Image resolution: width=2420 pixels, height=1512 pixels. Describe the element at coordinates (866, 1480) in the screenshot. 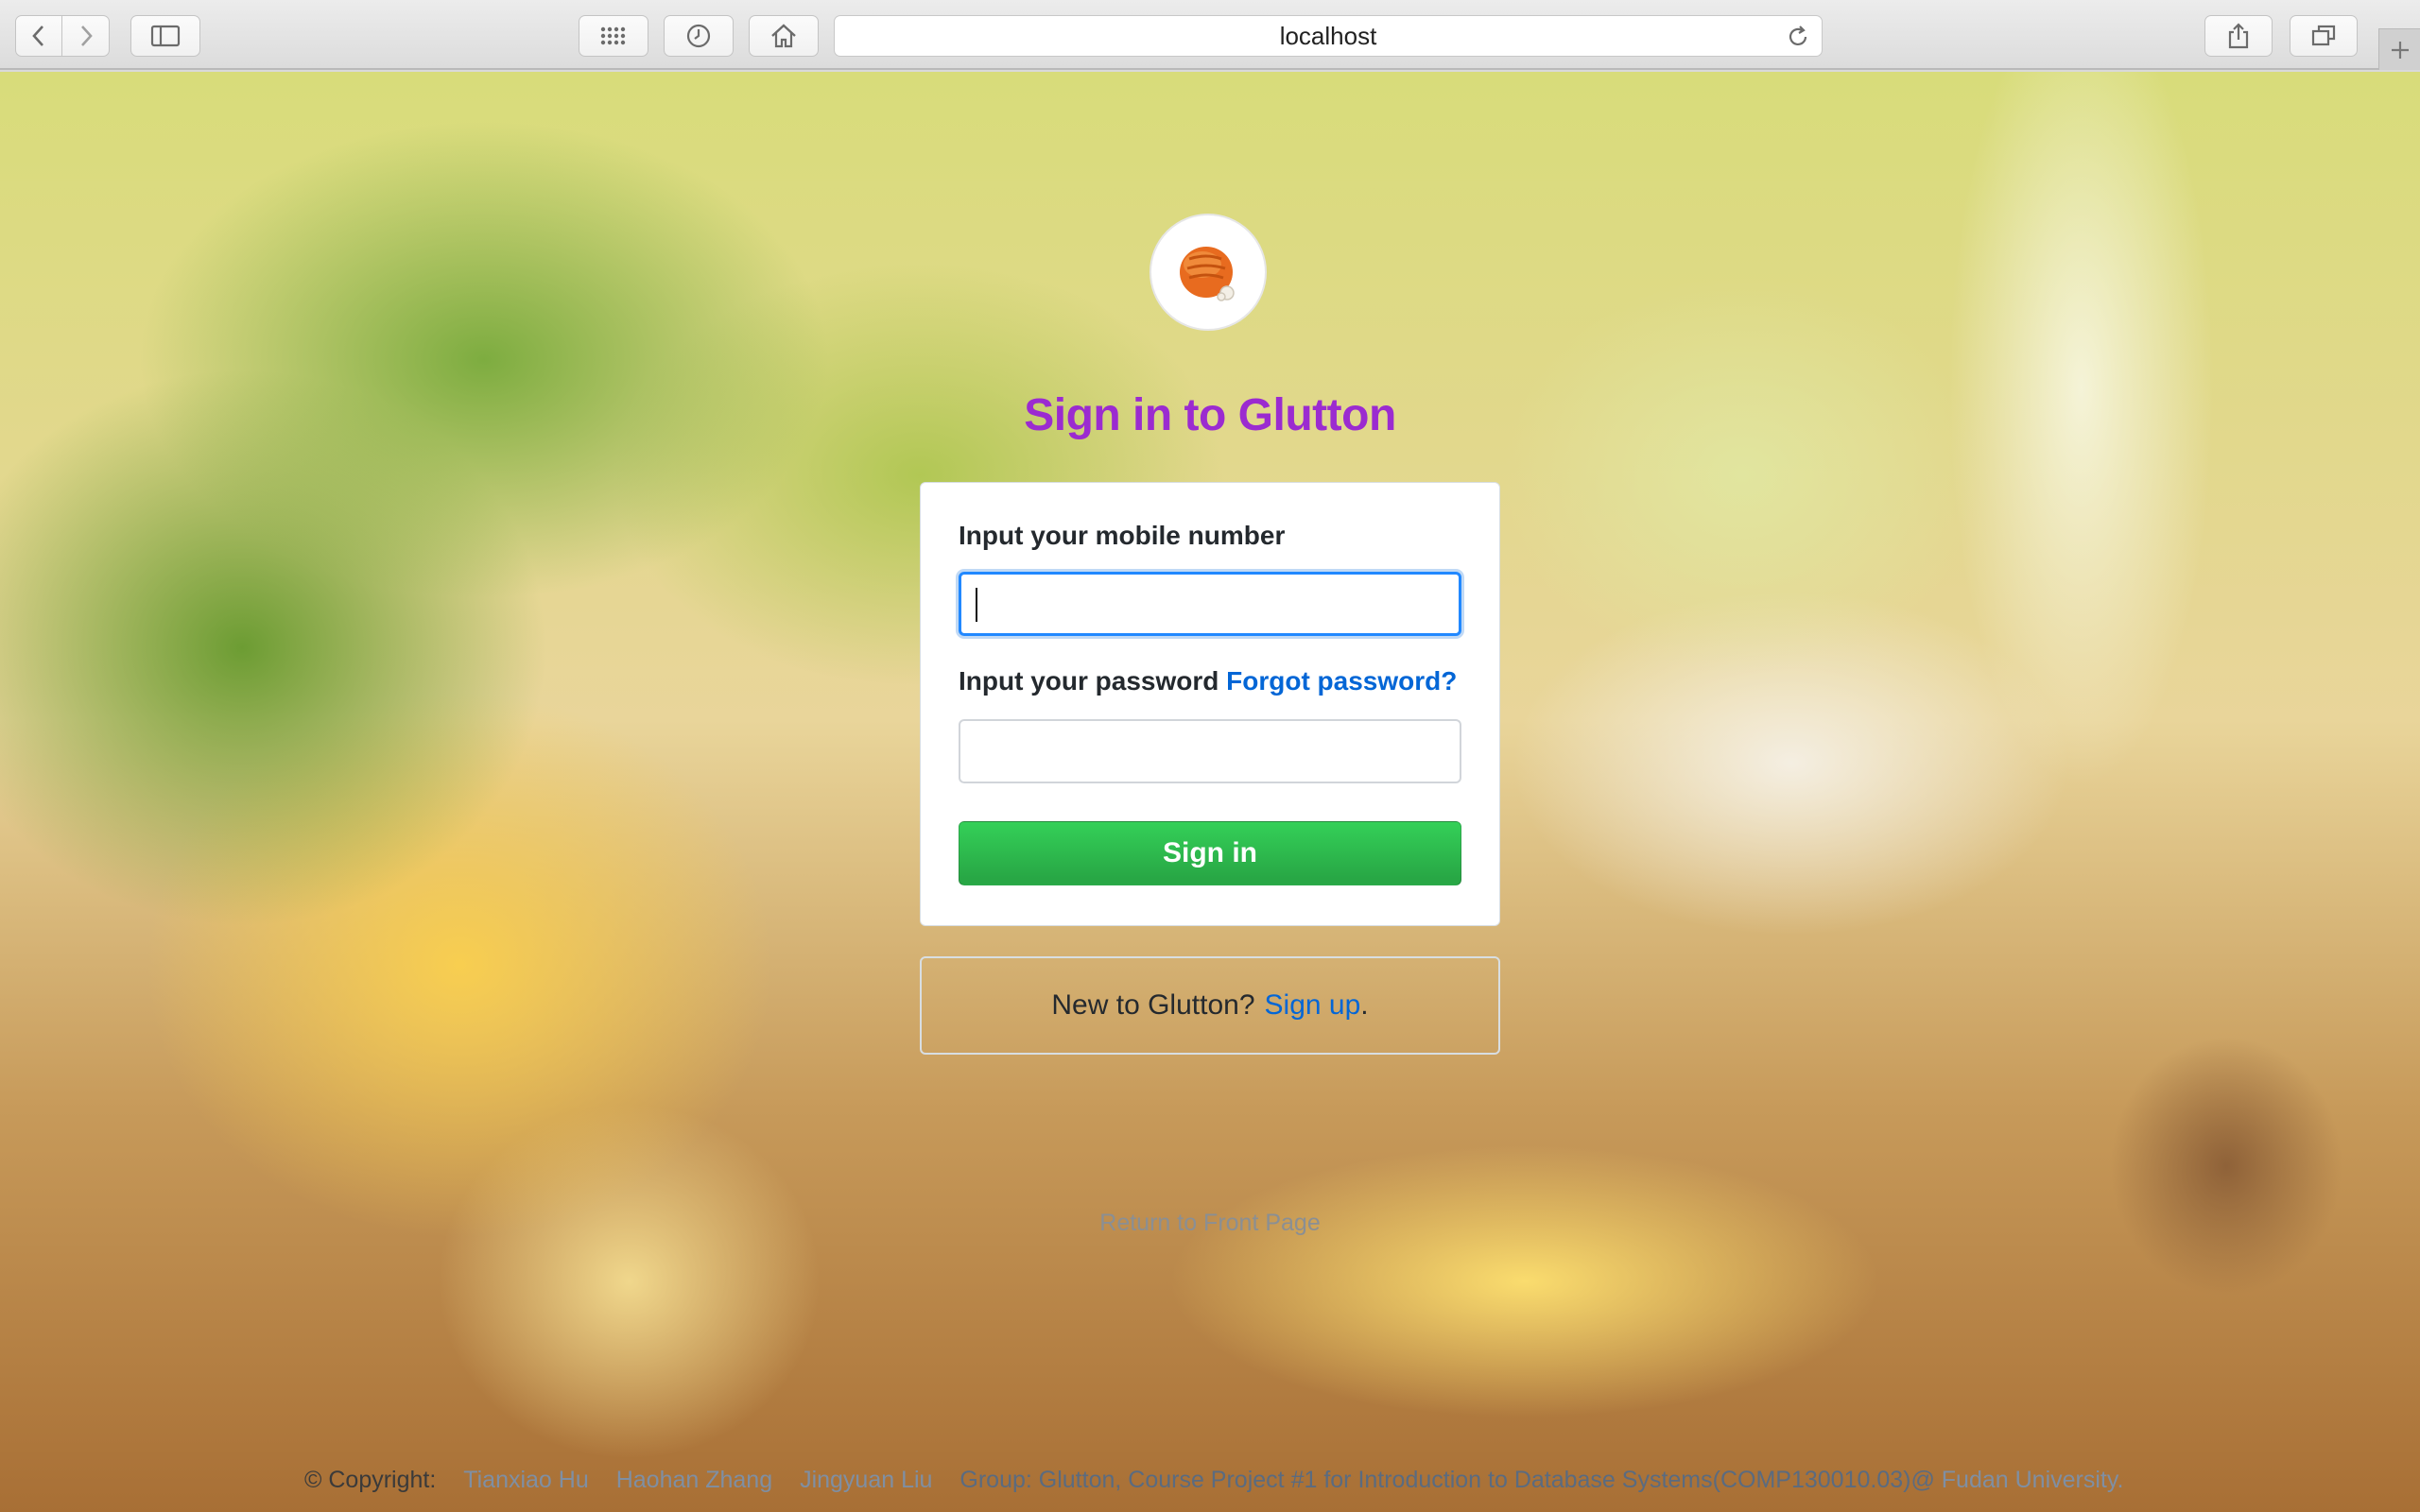

I see `author-link: Jingyuan Liu` at that location.